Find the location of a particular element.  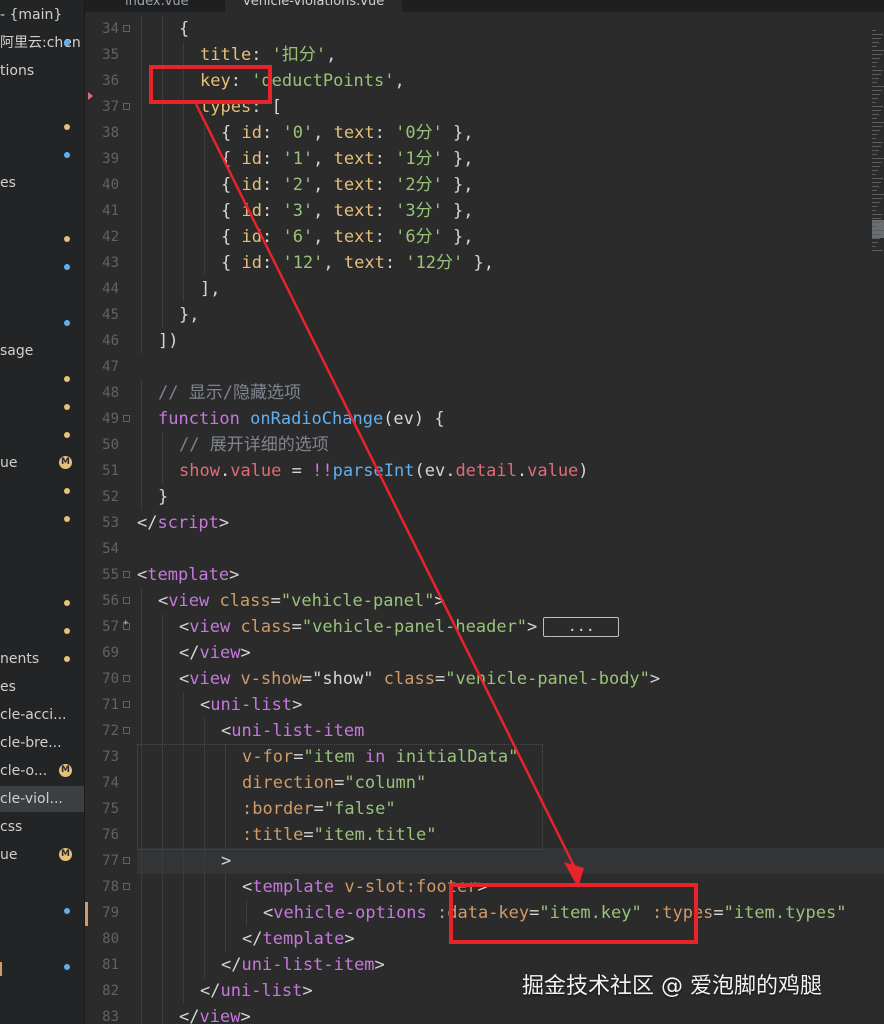

code-token: = is located at coordinates (534, 913).